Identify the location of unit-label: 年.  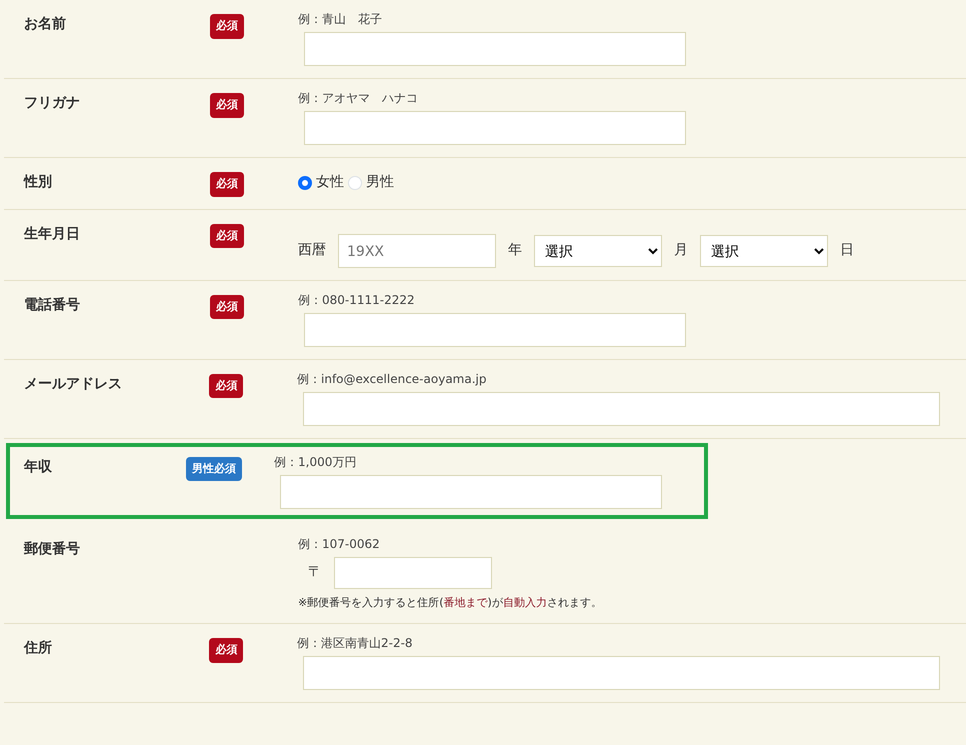
(515, 250).